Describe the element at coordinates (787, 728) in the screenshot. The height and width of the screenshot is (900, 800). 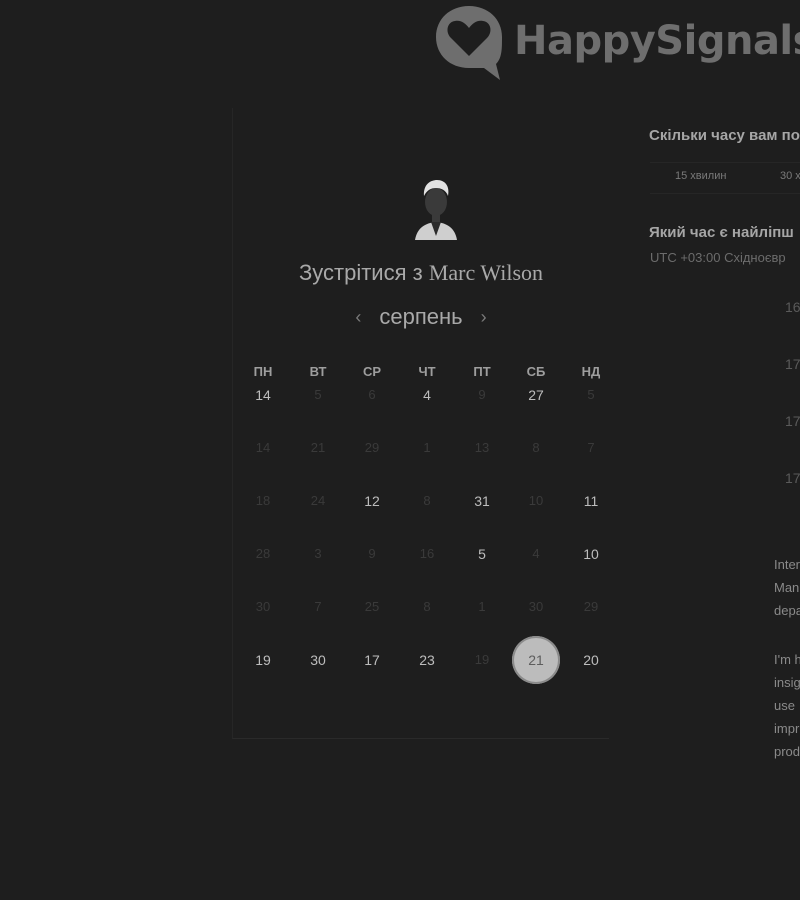
I see `description-line: impr` at that location.